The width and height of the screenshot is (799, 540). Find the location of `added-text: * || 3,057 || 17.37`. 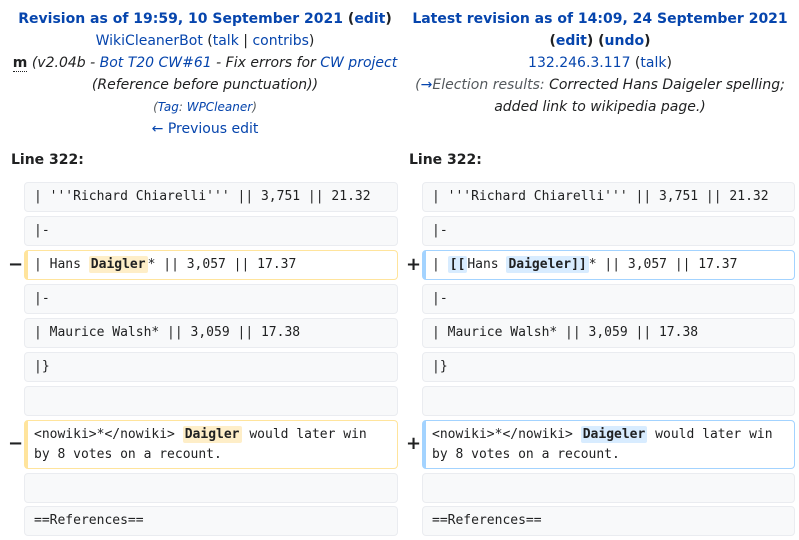

added-text: * || 3,057 || 17.37 is located at coordinates (663, 264).